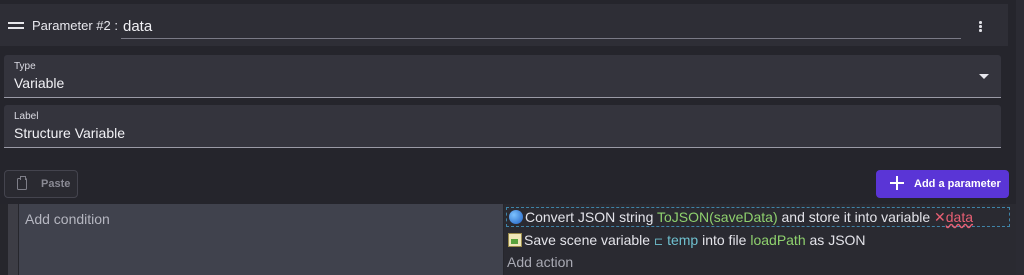  Describe the element at coordinates (70, 133) in the screenshot. I see `label-field-value: Structure Variable` at that location.